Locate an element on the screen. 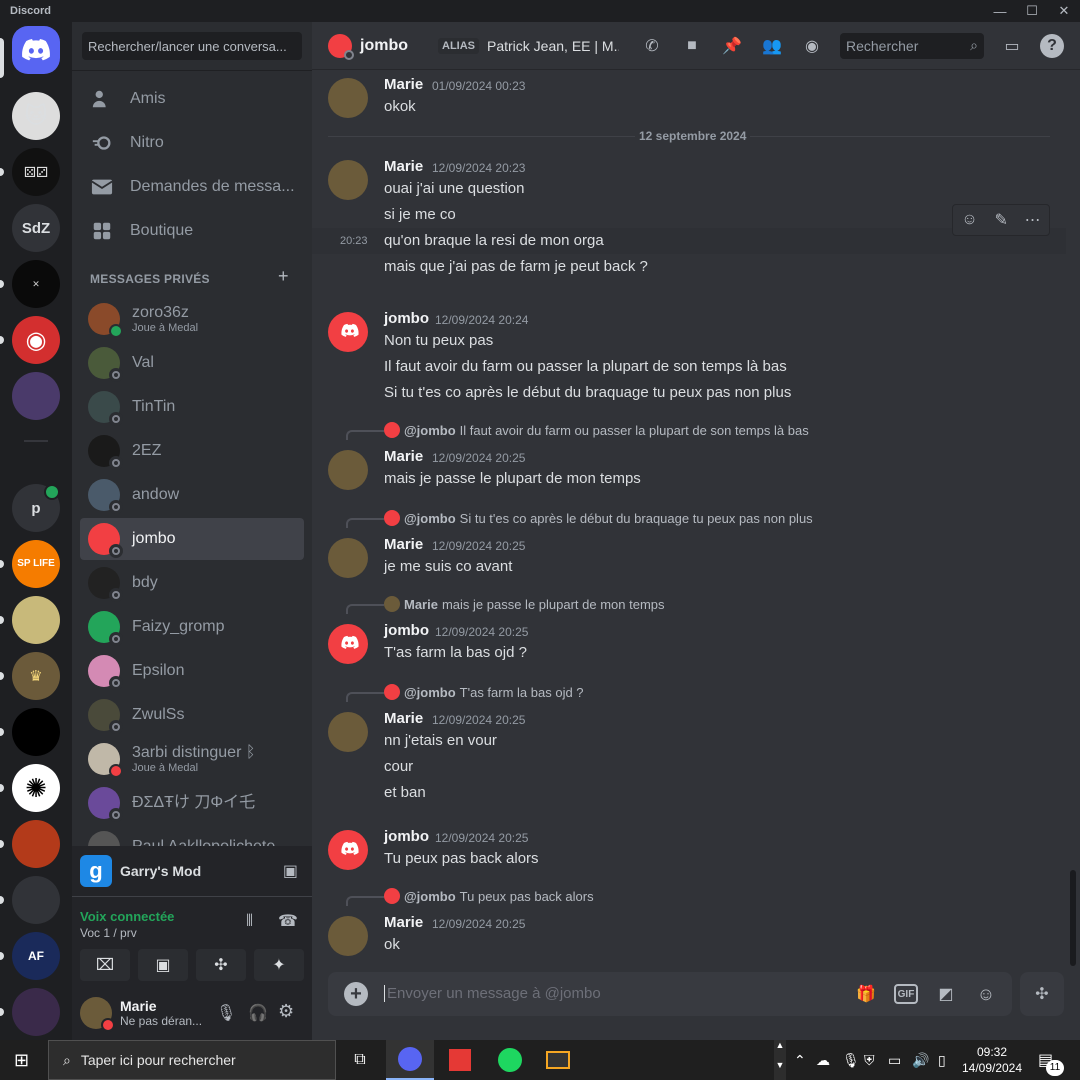 Image resolution: width=1080 pixels, height=1080 pixels. more-options-icon: ⋯ is located at coordinates (1033, 220).